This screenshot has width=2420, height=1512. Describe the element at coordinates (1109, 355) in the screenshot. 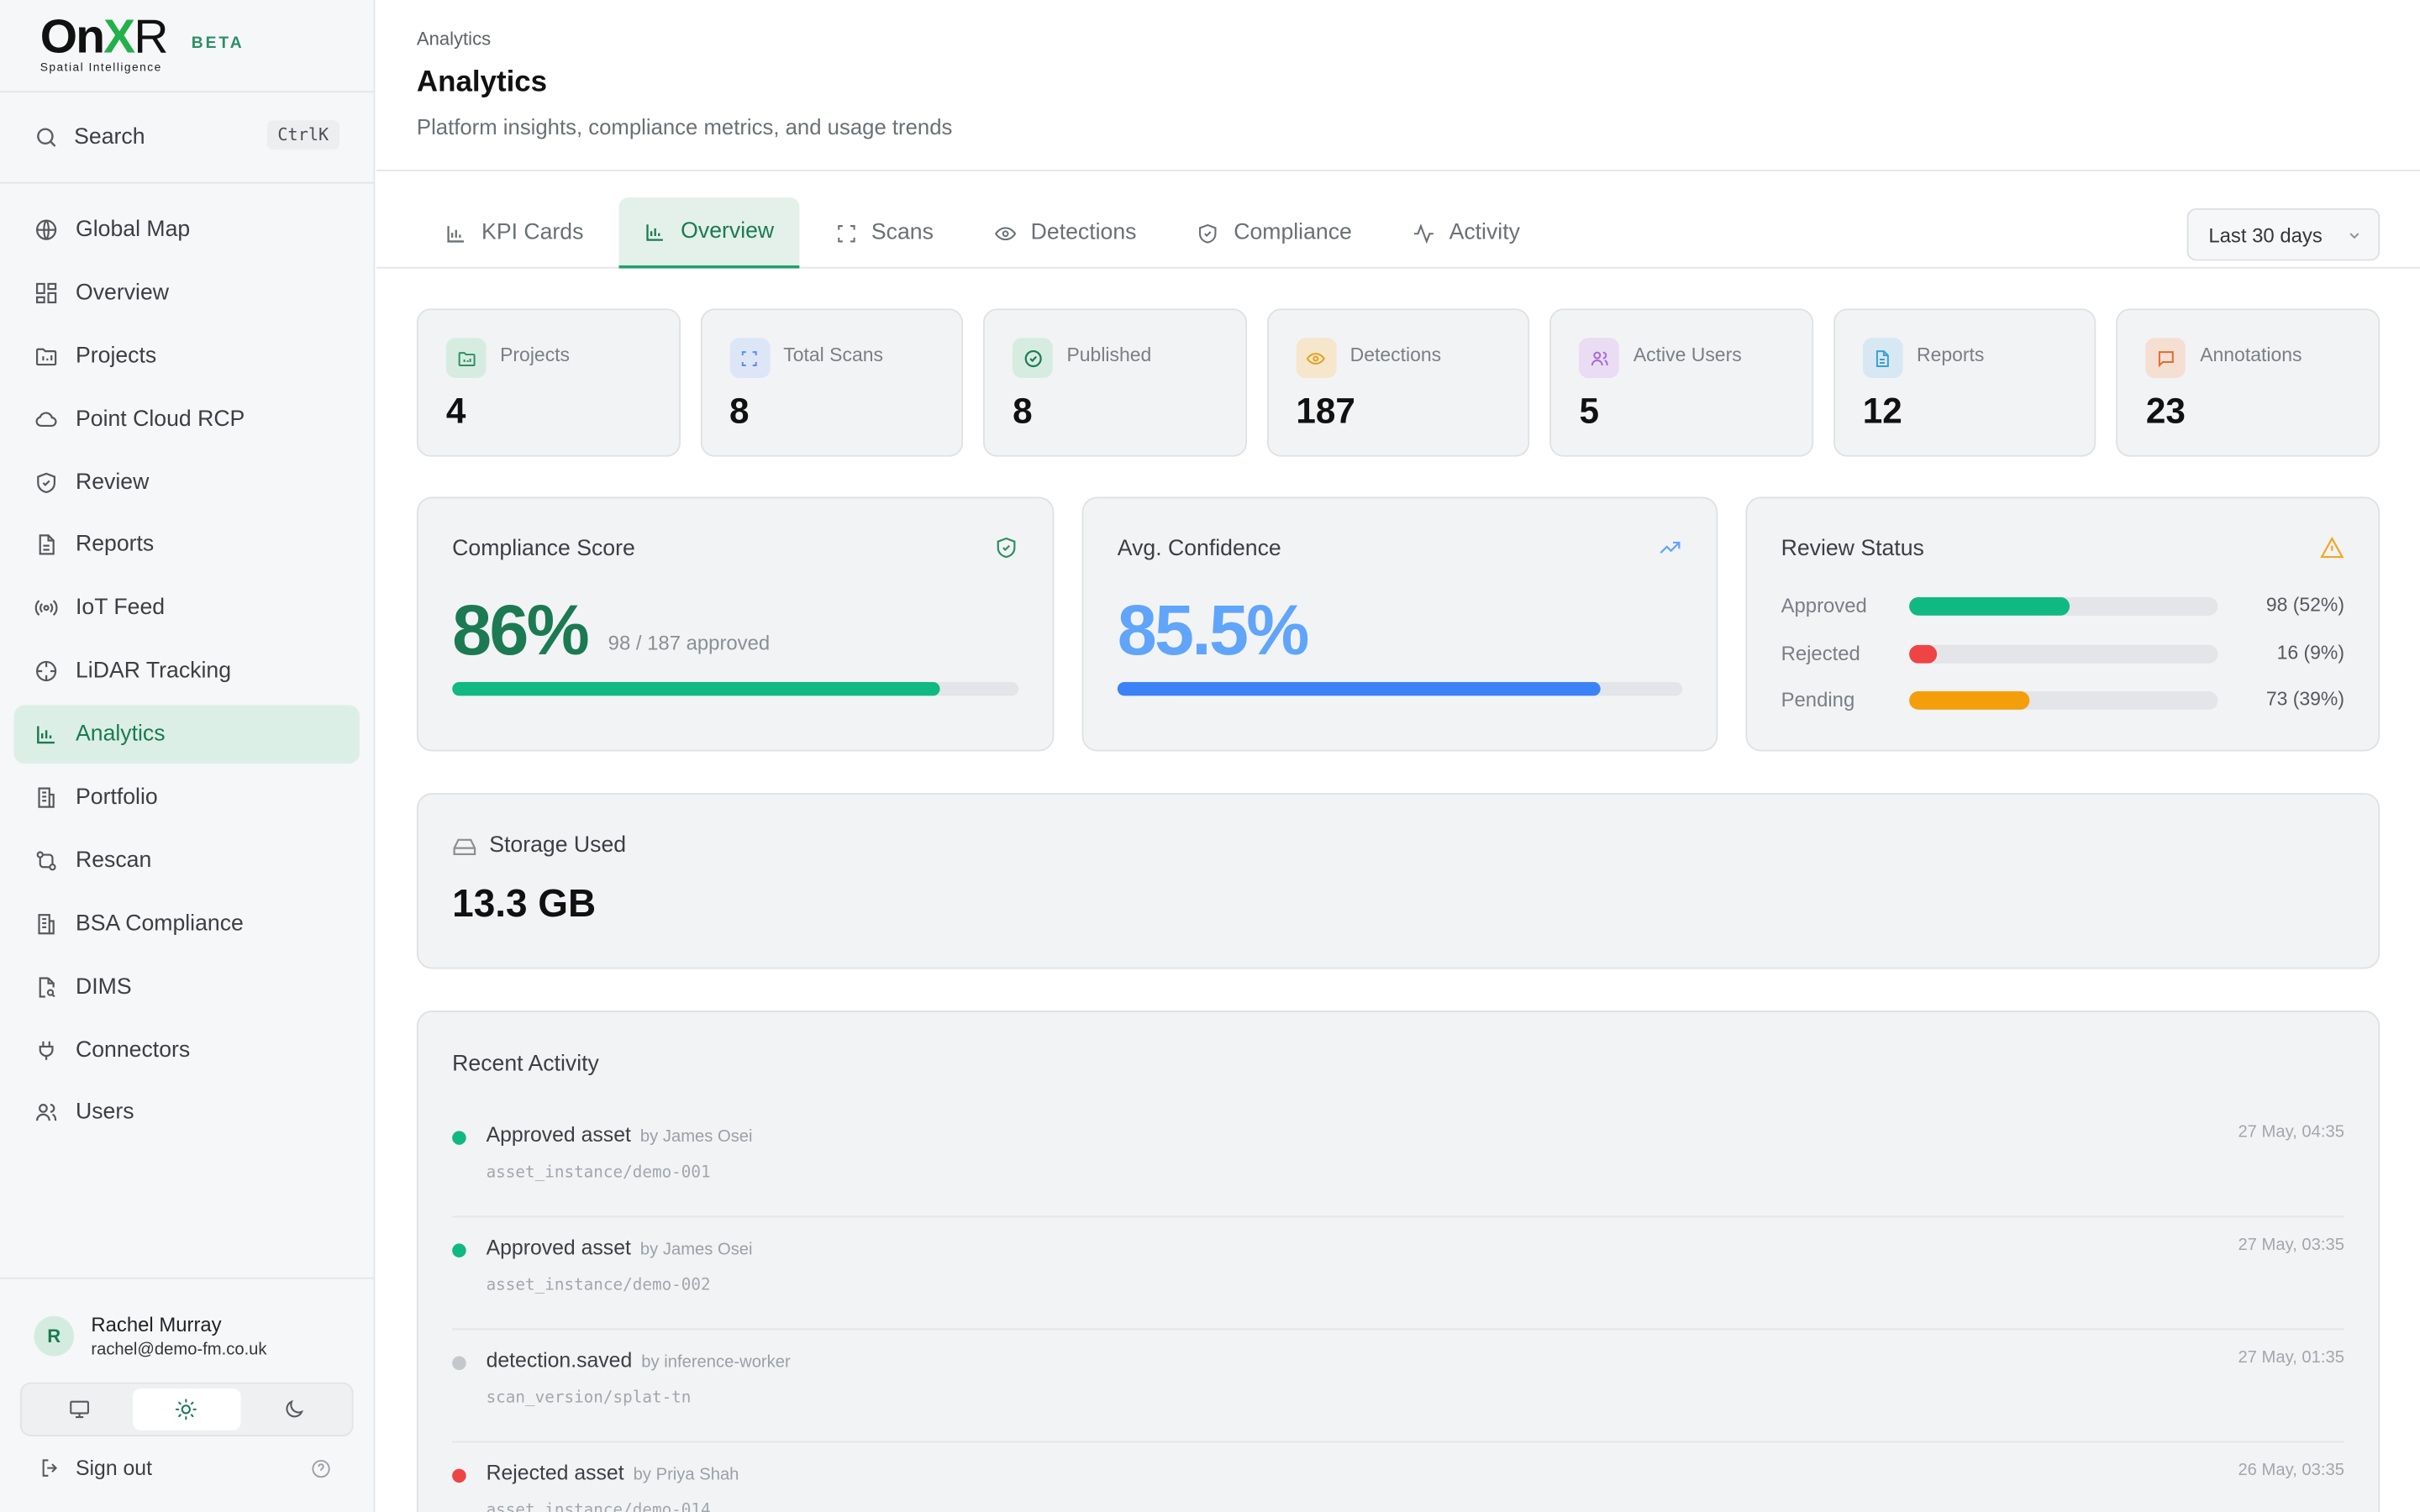

I see `kpi-label: Published` at that location.